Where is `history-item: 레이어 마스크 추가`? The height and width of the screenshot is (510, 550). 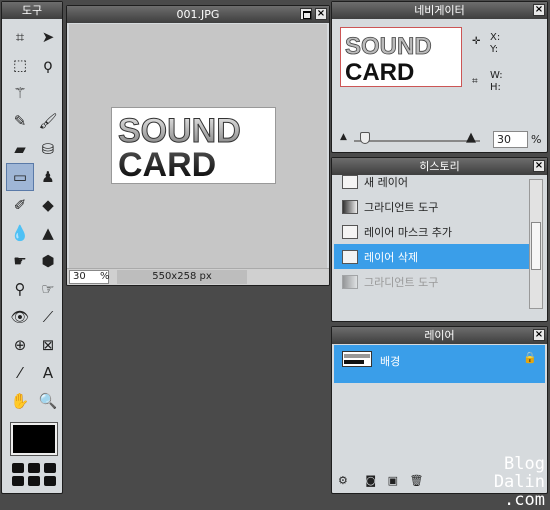 history-item: 레이어 마스크 추가 is located at coordinates (432, 231).